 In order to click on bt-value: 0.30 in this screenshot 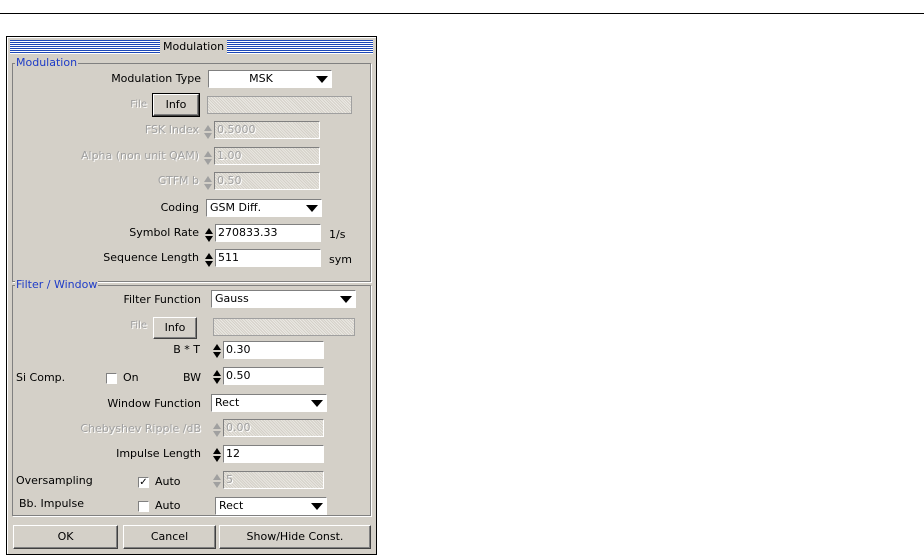, I will do `click(238, 349)`.